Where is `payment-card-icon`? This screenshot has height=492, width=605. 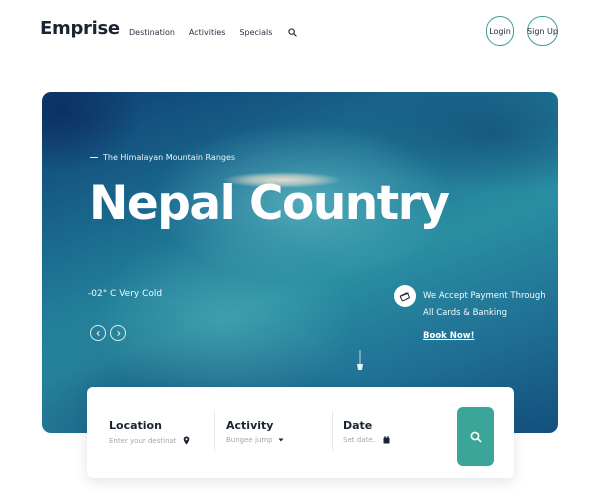
payment-card-icon is located at coordinates (405, 296).